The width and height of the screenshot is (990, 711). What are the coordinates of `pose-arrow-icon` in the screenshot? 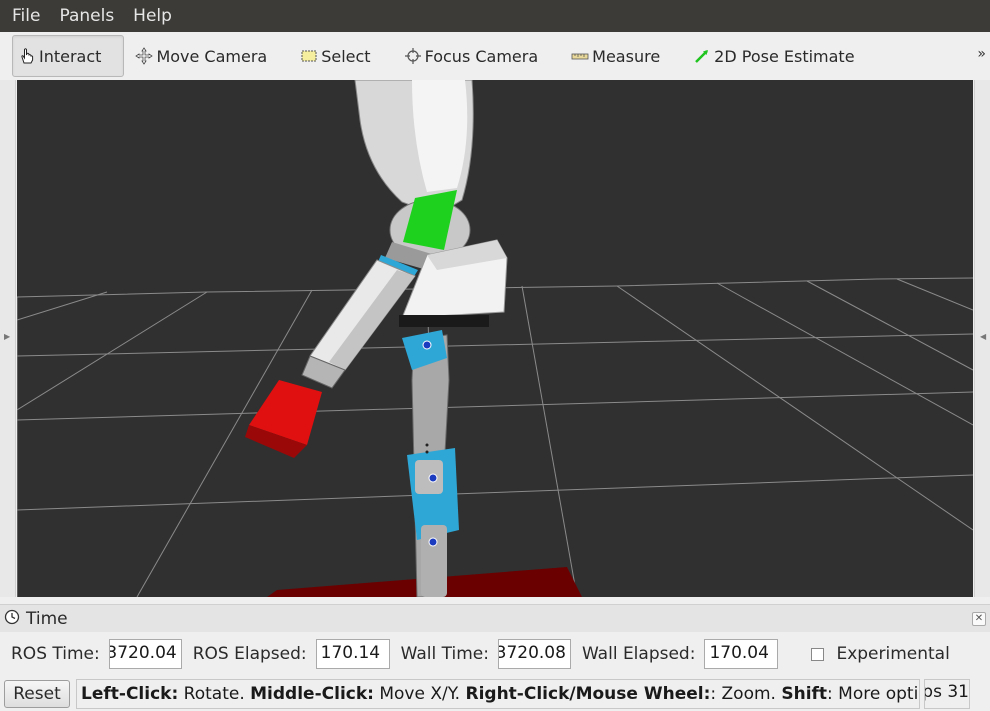 It's located at (702, 56).